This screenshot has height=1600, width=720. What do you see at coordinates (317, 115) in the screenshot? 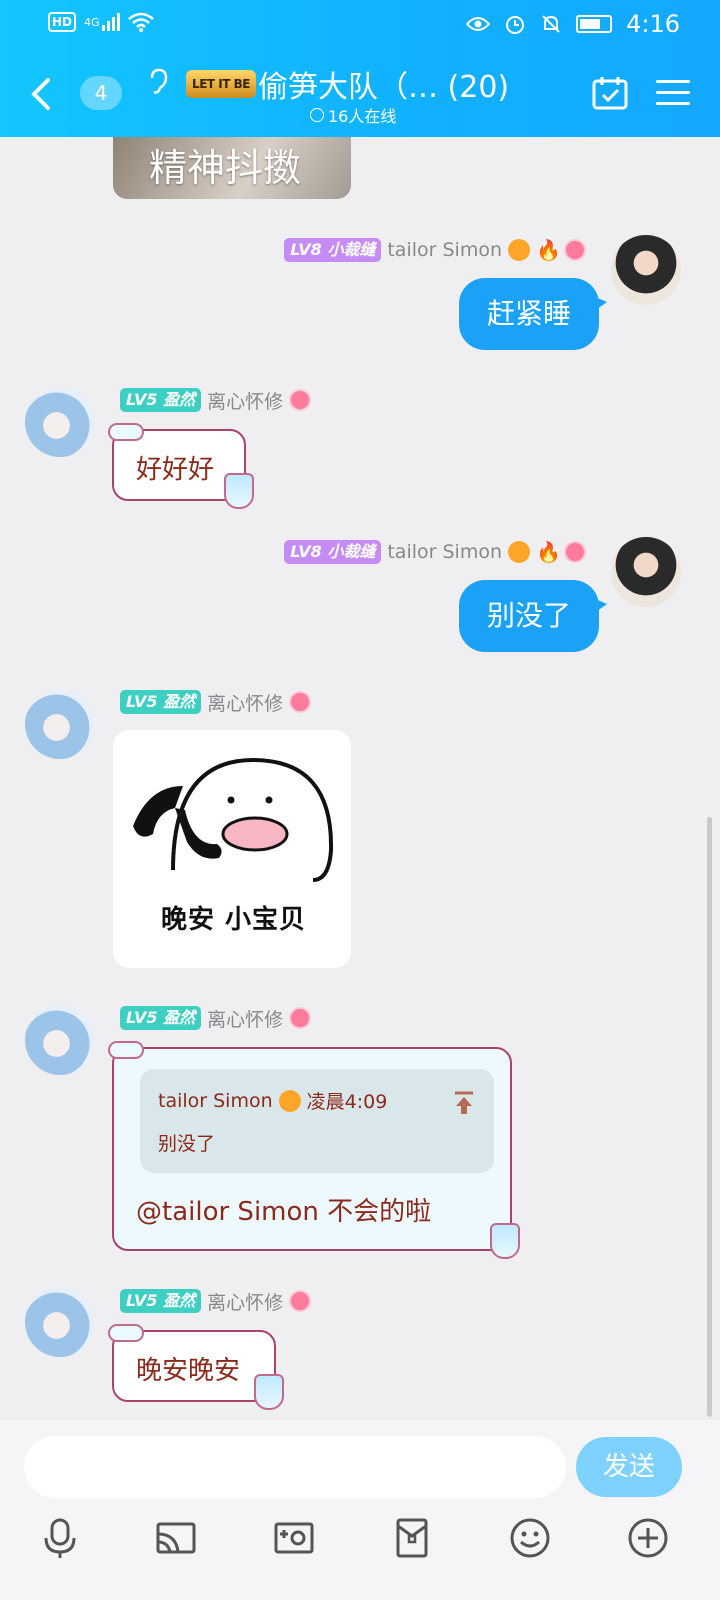
I see `online-indicator-icon` at bounding box center [317, 115].